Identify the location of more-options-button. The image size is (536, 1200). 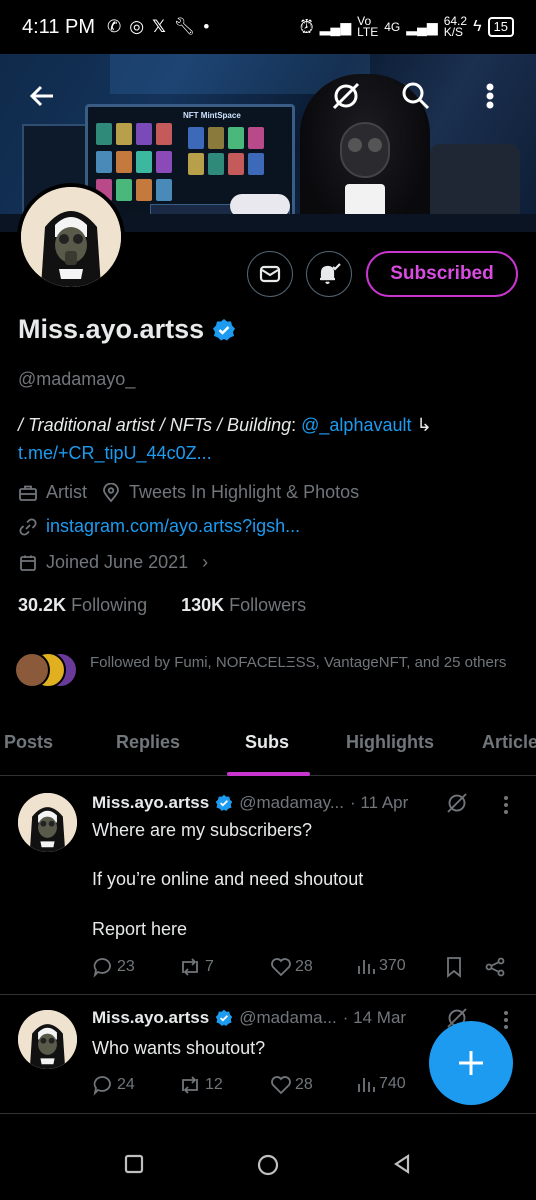
(490, 96).